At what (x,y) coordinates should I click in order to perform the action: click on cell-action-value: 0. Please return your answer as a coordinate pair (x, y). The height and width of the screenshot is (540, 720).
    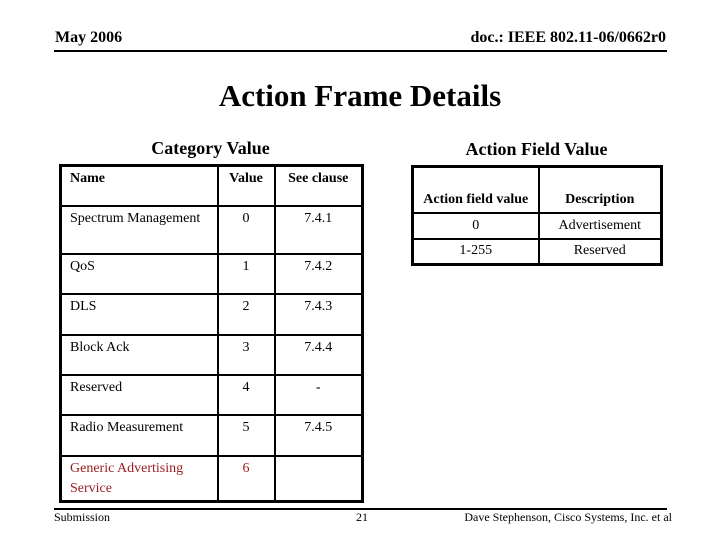
    Looking at the image, I should click on (475, 225).